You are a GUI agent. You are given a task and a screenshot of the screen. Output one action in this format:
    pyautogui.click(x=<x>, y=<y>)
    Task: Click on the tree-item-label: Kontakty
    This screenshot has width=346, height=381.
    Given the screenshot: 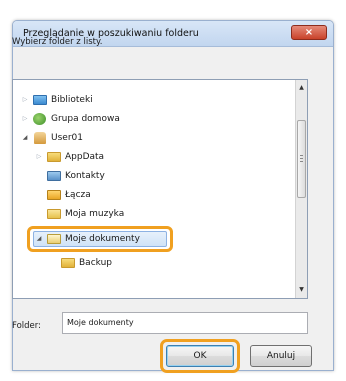 What is the action you would take?
    pyautogui.click(x=85, y=176)
    